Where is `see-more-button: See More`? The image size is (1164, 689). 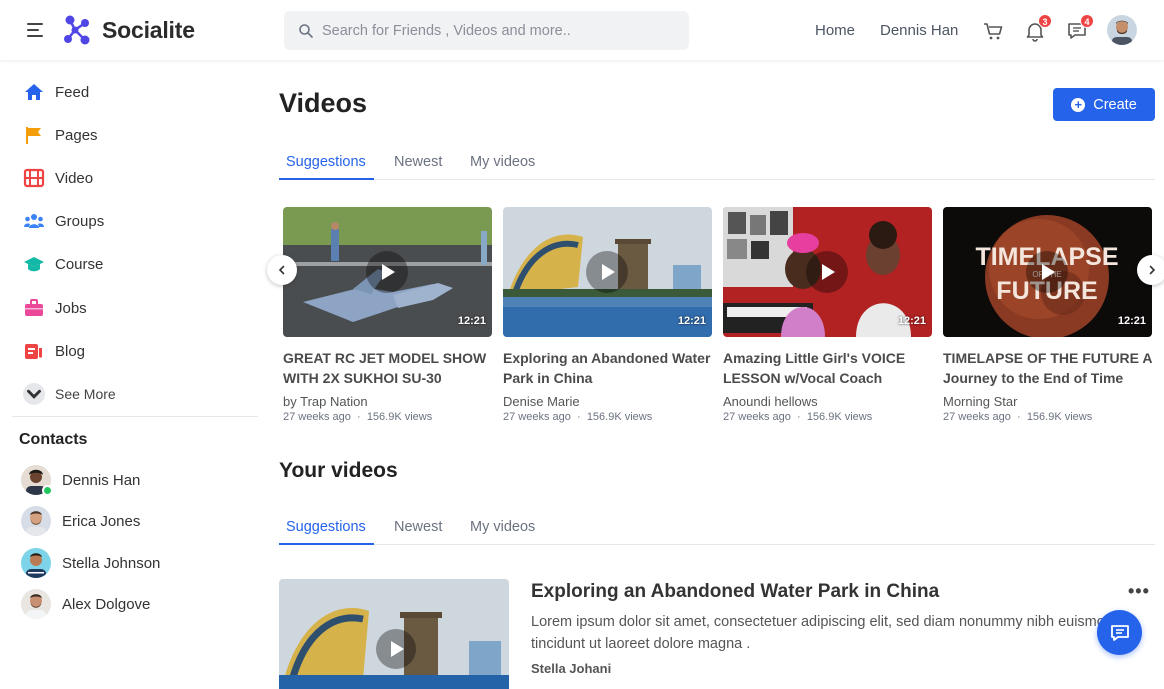 see-more-button: See More is located at coordinates (69, 394).